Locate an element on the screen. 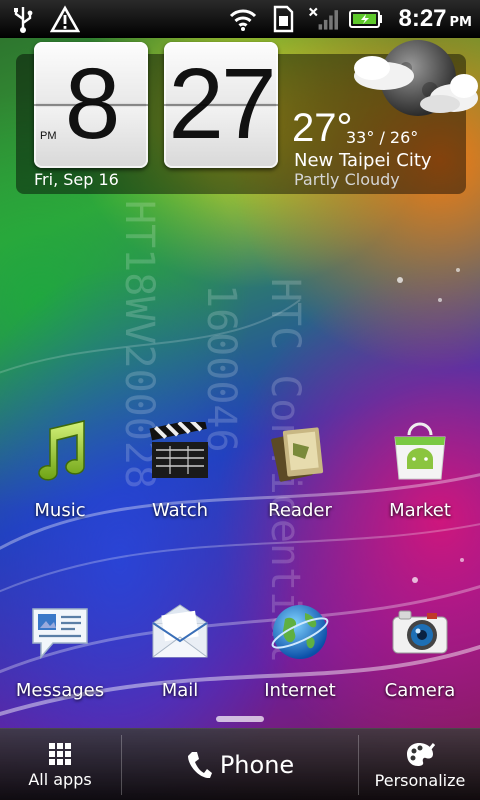 The width and height of the screenshot is (480, 800). app-market: Market is located at coordinates (420, 468).